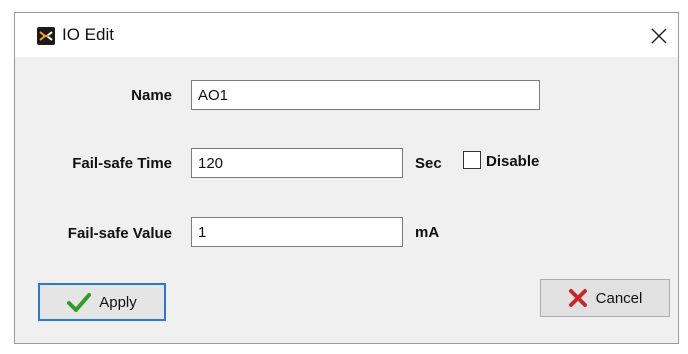  Describe the element at coordinates (119, 233) in the screenshot. I see `failsafe-value-label: Fail-safe Value` at that location.